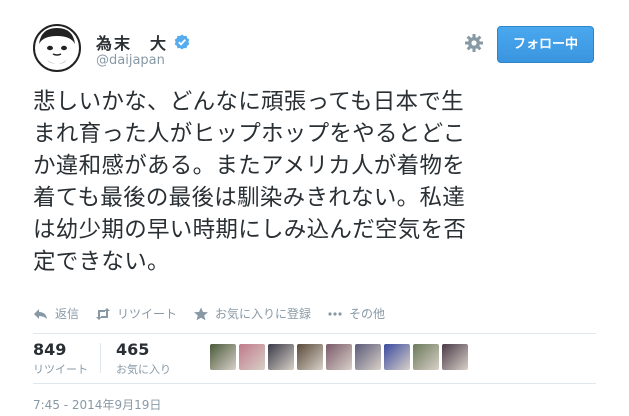 The height and width of the screenshot is (416, 629). I want to click on stat-separator, so click(100, 358).